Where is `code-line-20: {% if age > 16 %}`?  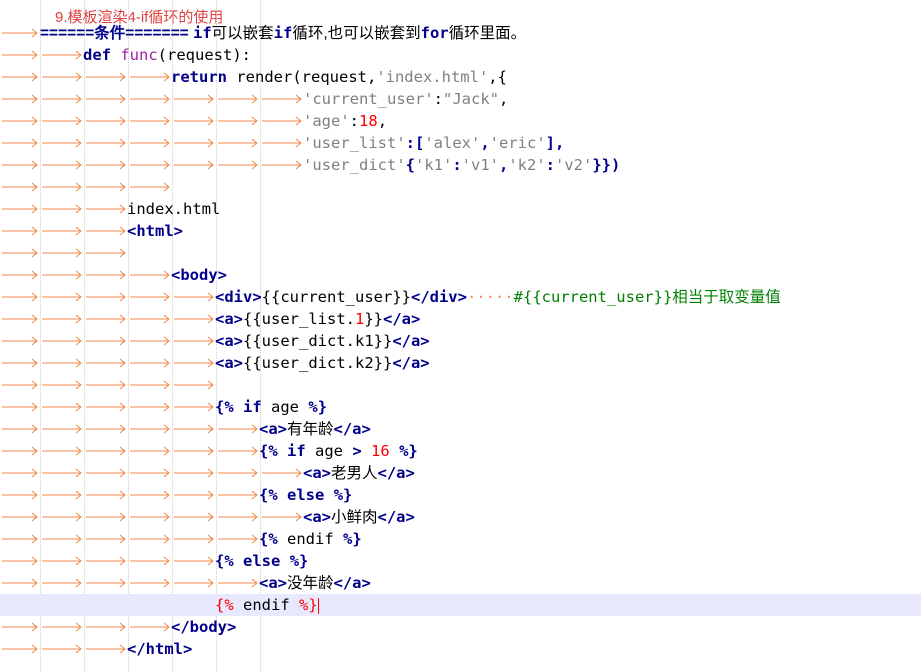 code-line-20: {% if age > 16 %} is located at coordinates (460, 451).